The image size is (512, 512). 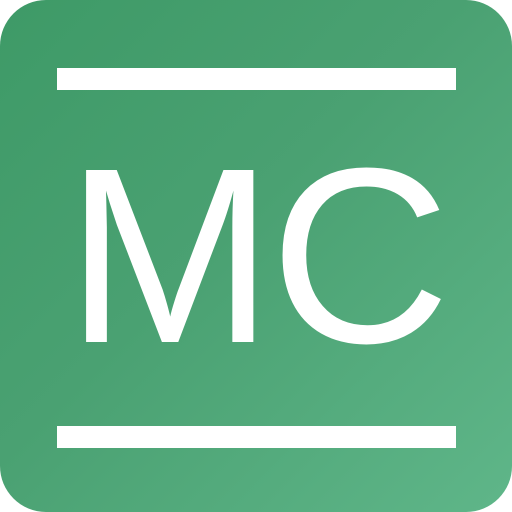 What do you see at coordinates (256, 79) in the screenshot?
I see `top-rule` at bounding box center [256, 79].